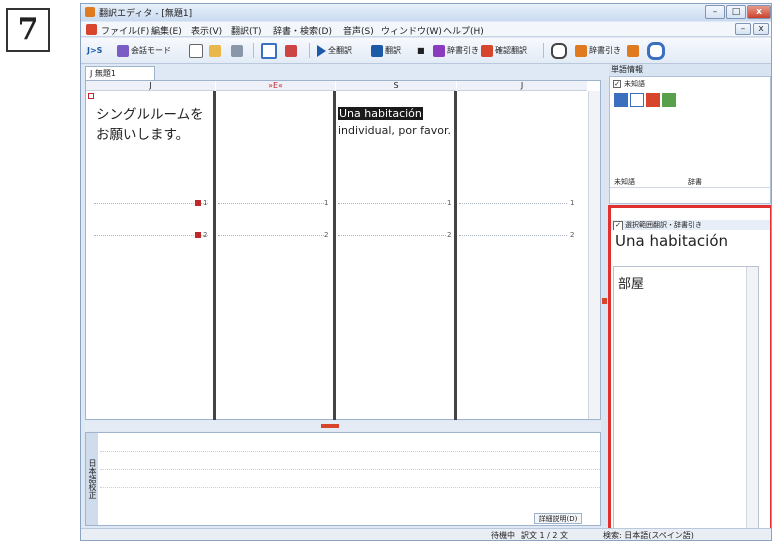  Describe the element at coordinates (380, 113) in the screenshot. I see `selected-text: Una habitación` at that location.